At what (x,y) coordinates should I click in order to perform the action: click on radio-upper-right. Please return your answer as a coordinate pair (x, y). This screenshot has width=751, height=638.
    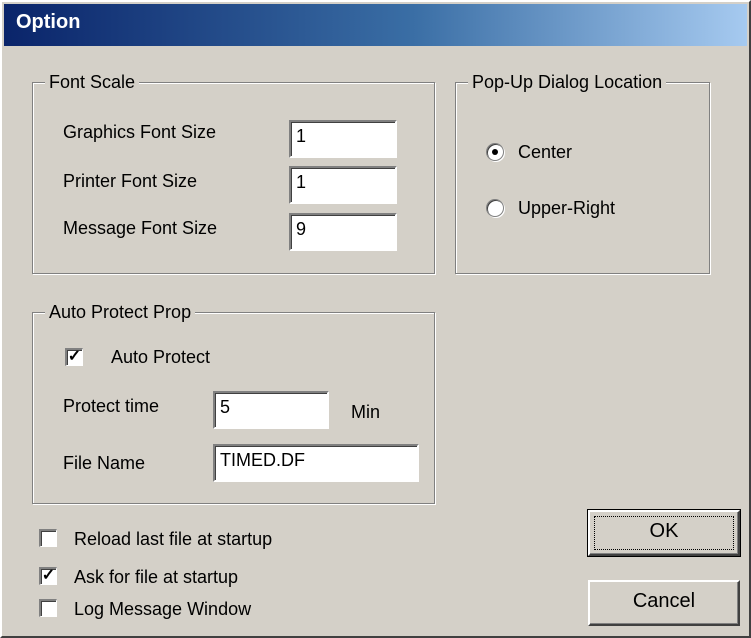
    Looking at the image, I should click on (495, 208).